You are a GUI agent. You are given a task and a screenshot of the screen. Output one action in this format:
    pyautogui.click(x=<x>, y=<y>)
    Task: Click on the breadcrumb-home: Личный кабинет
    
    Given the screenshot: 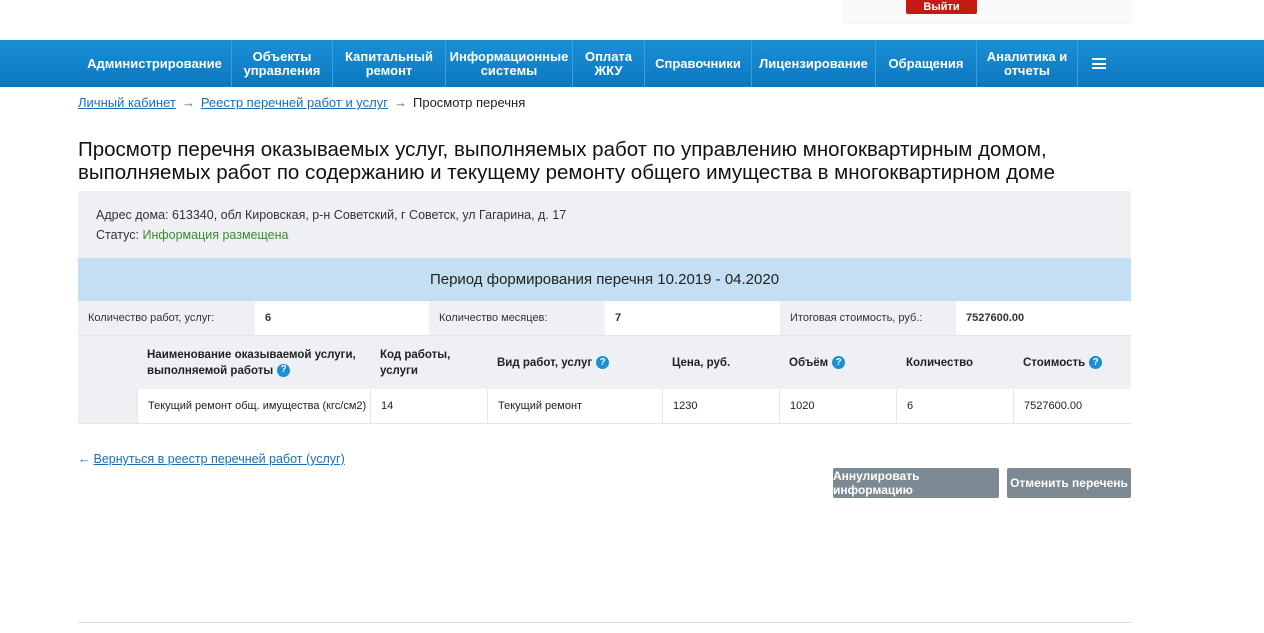 What is the action you would take?
    pyautogui.click(x=127, y=102)
    